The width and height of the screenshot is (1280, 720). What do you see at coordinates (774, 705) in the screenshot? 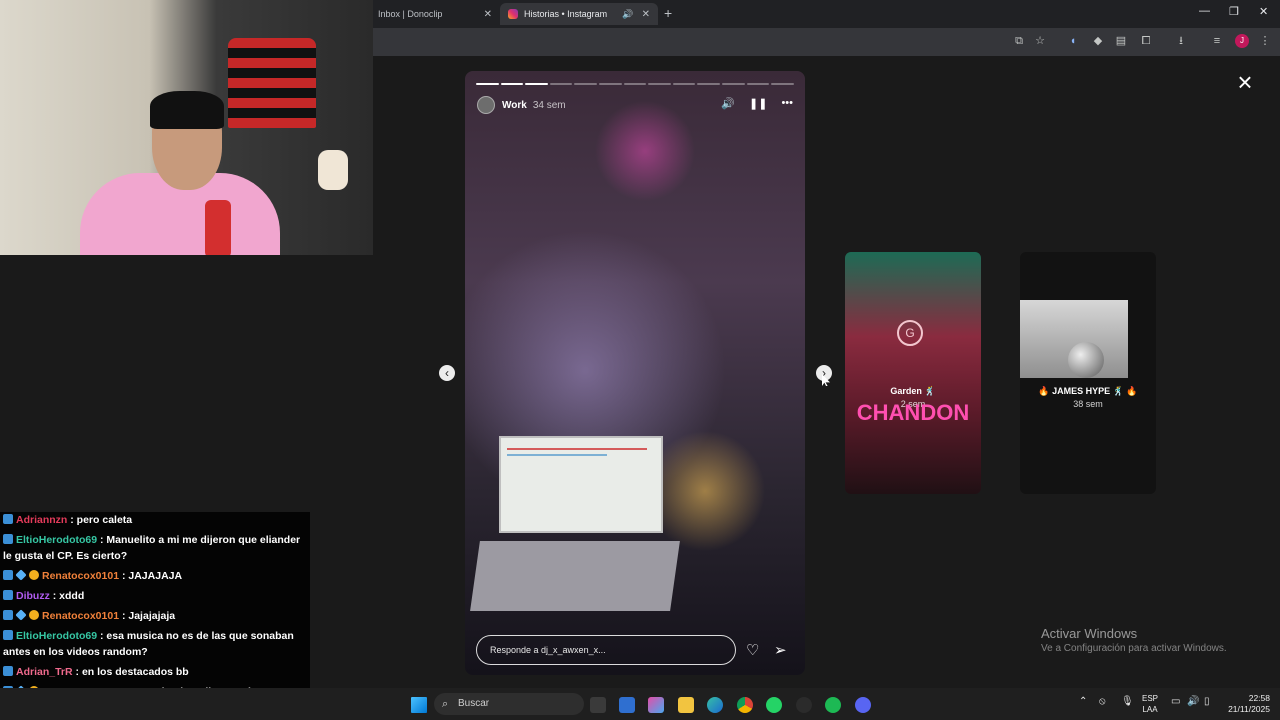
I see `whatsapp-icon` at bounding box center [774, 705].